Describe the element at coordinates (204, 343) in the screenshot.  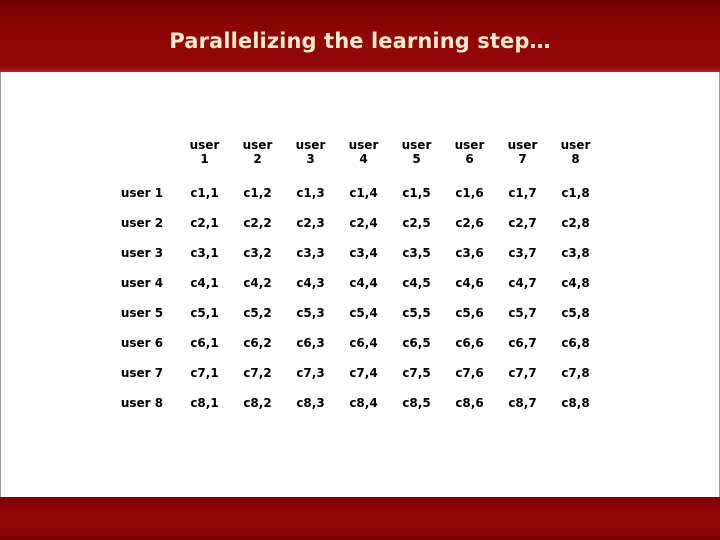
I see `cell-6-1: c6,1` at that location.